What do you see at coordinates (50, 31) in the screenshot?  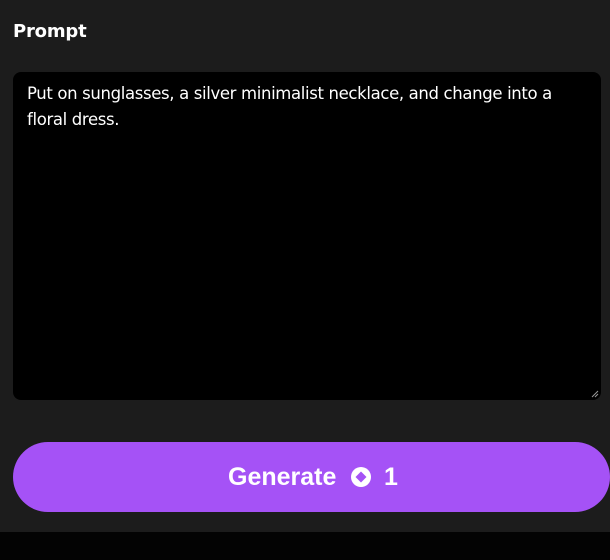 I see `prompt-label: Prompt` at bounding box center [50, 31].